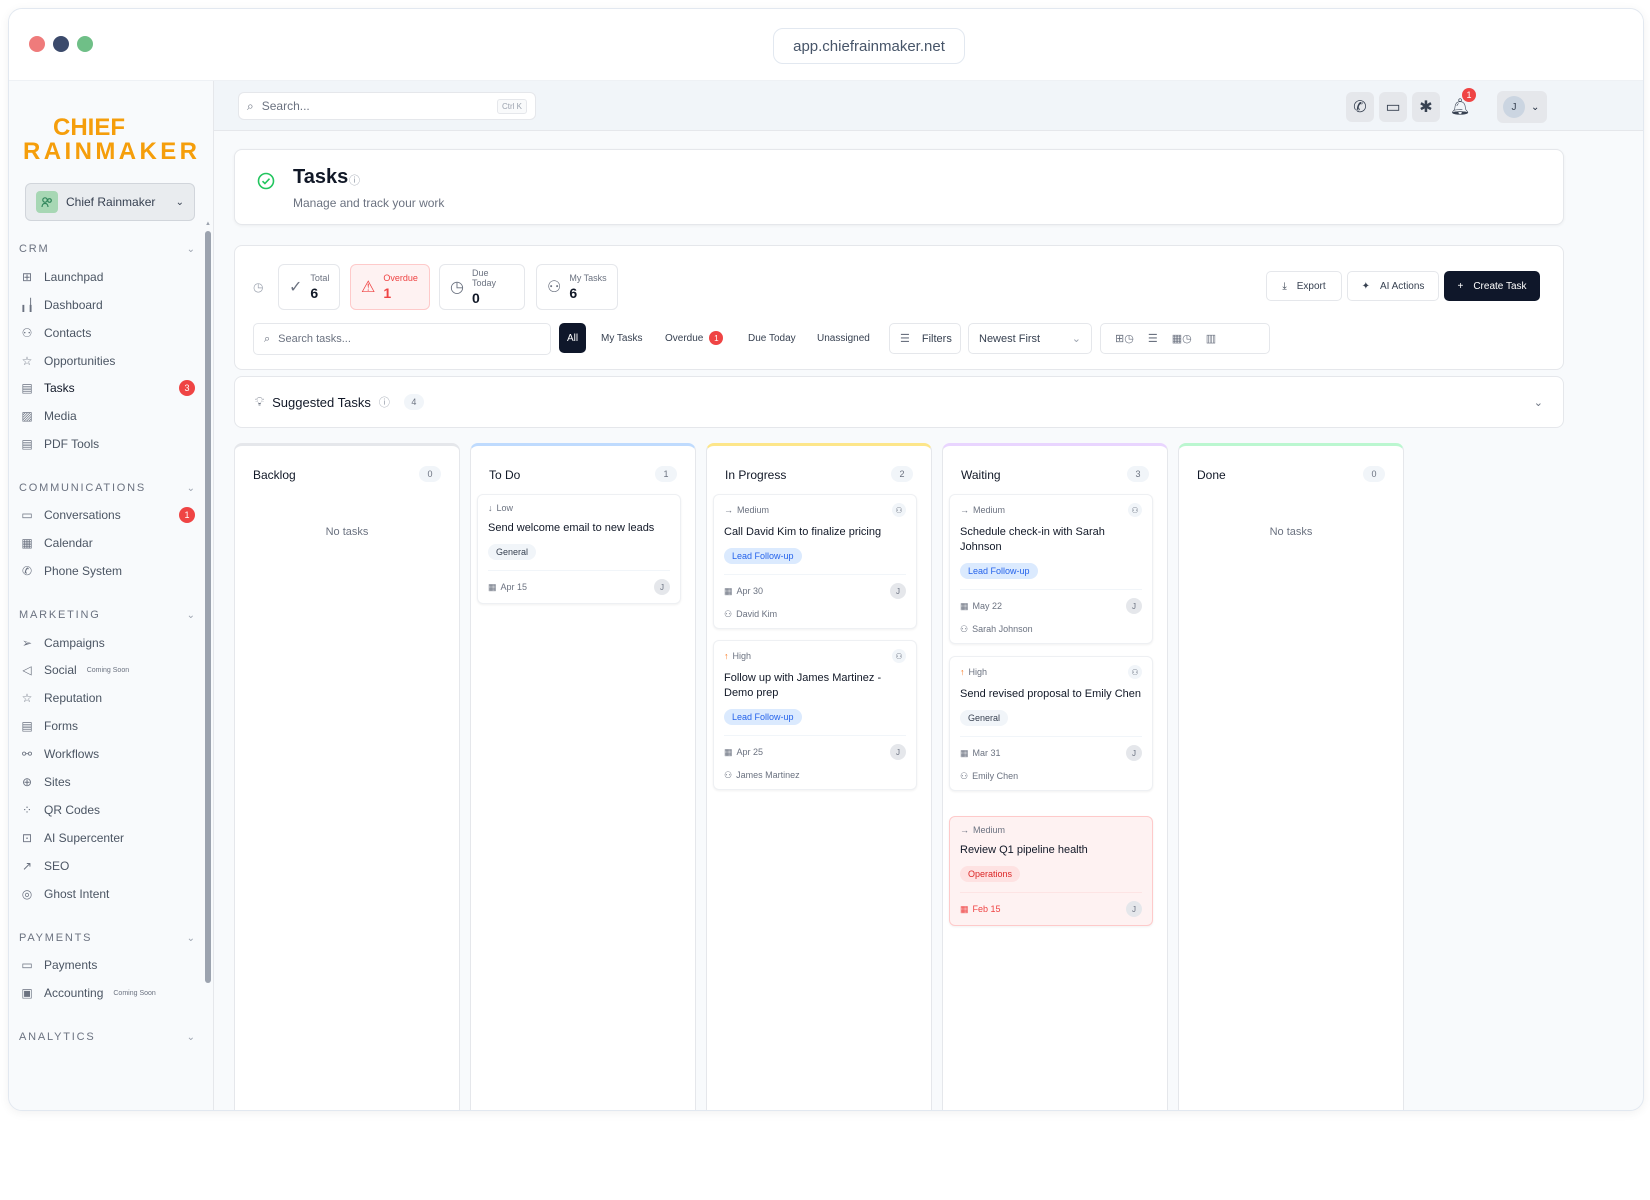 This screenshot has width=1650, height=1200. What do you see at coordinates (573, 338) in the screenshot?
I see `tab-all: All` at bounding box center [573, 338].